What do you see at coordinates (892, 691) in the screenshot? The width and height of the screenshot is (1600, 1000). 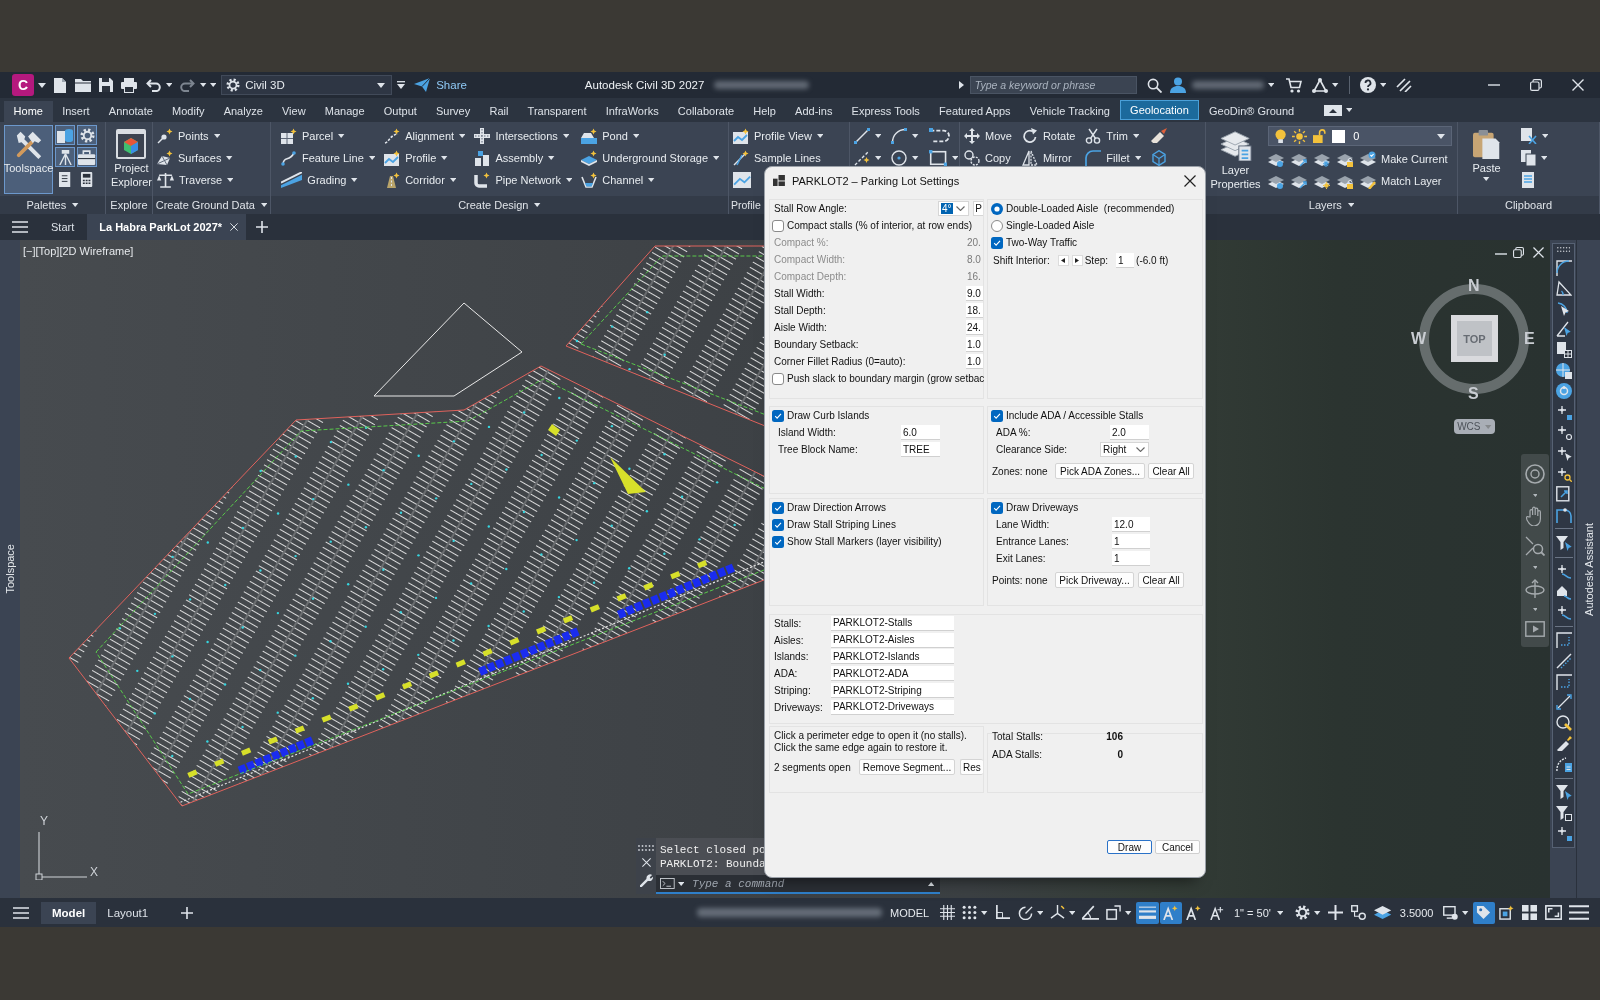 I see `text-field: PARKLOT2-Striping` at bounding box center [892, 691].